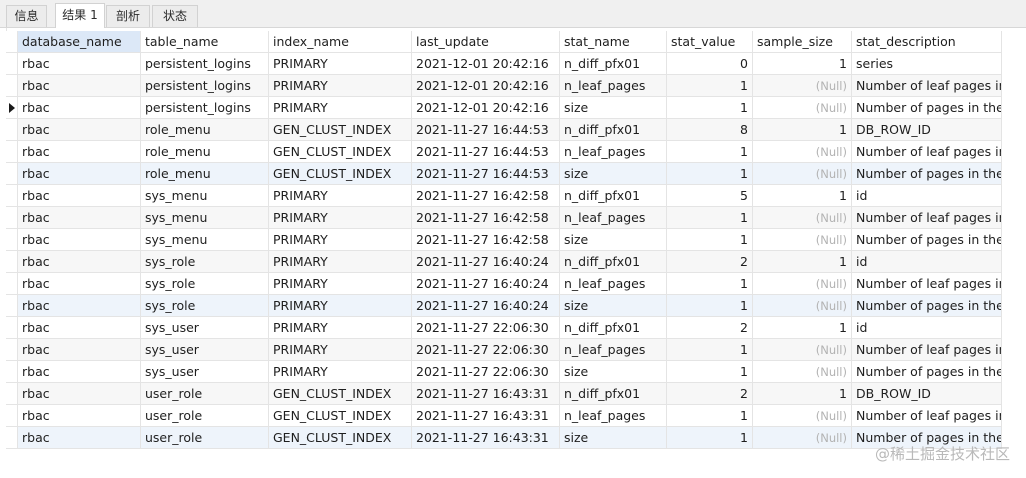 The image size is (1026, 478). What do you see at coordinates (710, 196) in the screenshot?
I see `cell-stat-value: 5` at bounding box center [710, 196].